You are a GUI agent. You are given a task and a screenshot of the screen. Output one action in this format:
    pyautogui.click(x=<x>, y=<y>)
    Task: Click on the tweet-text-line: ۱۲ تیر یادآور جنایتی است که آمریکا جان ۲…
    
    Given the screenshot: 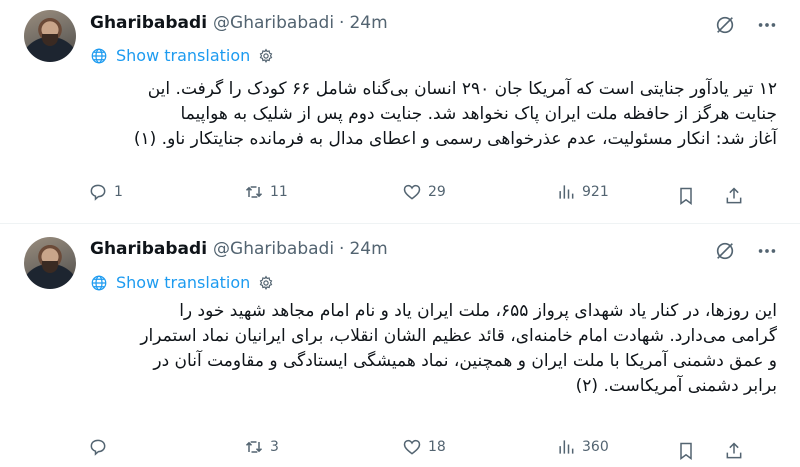 What is the action you would take?
    pyautogui.click(x=462, y=89)
    